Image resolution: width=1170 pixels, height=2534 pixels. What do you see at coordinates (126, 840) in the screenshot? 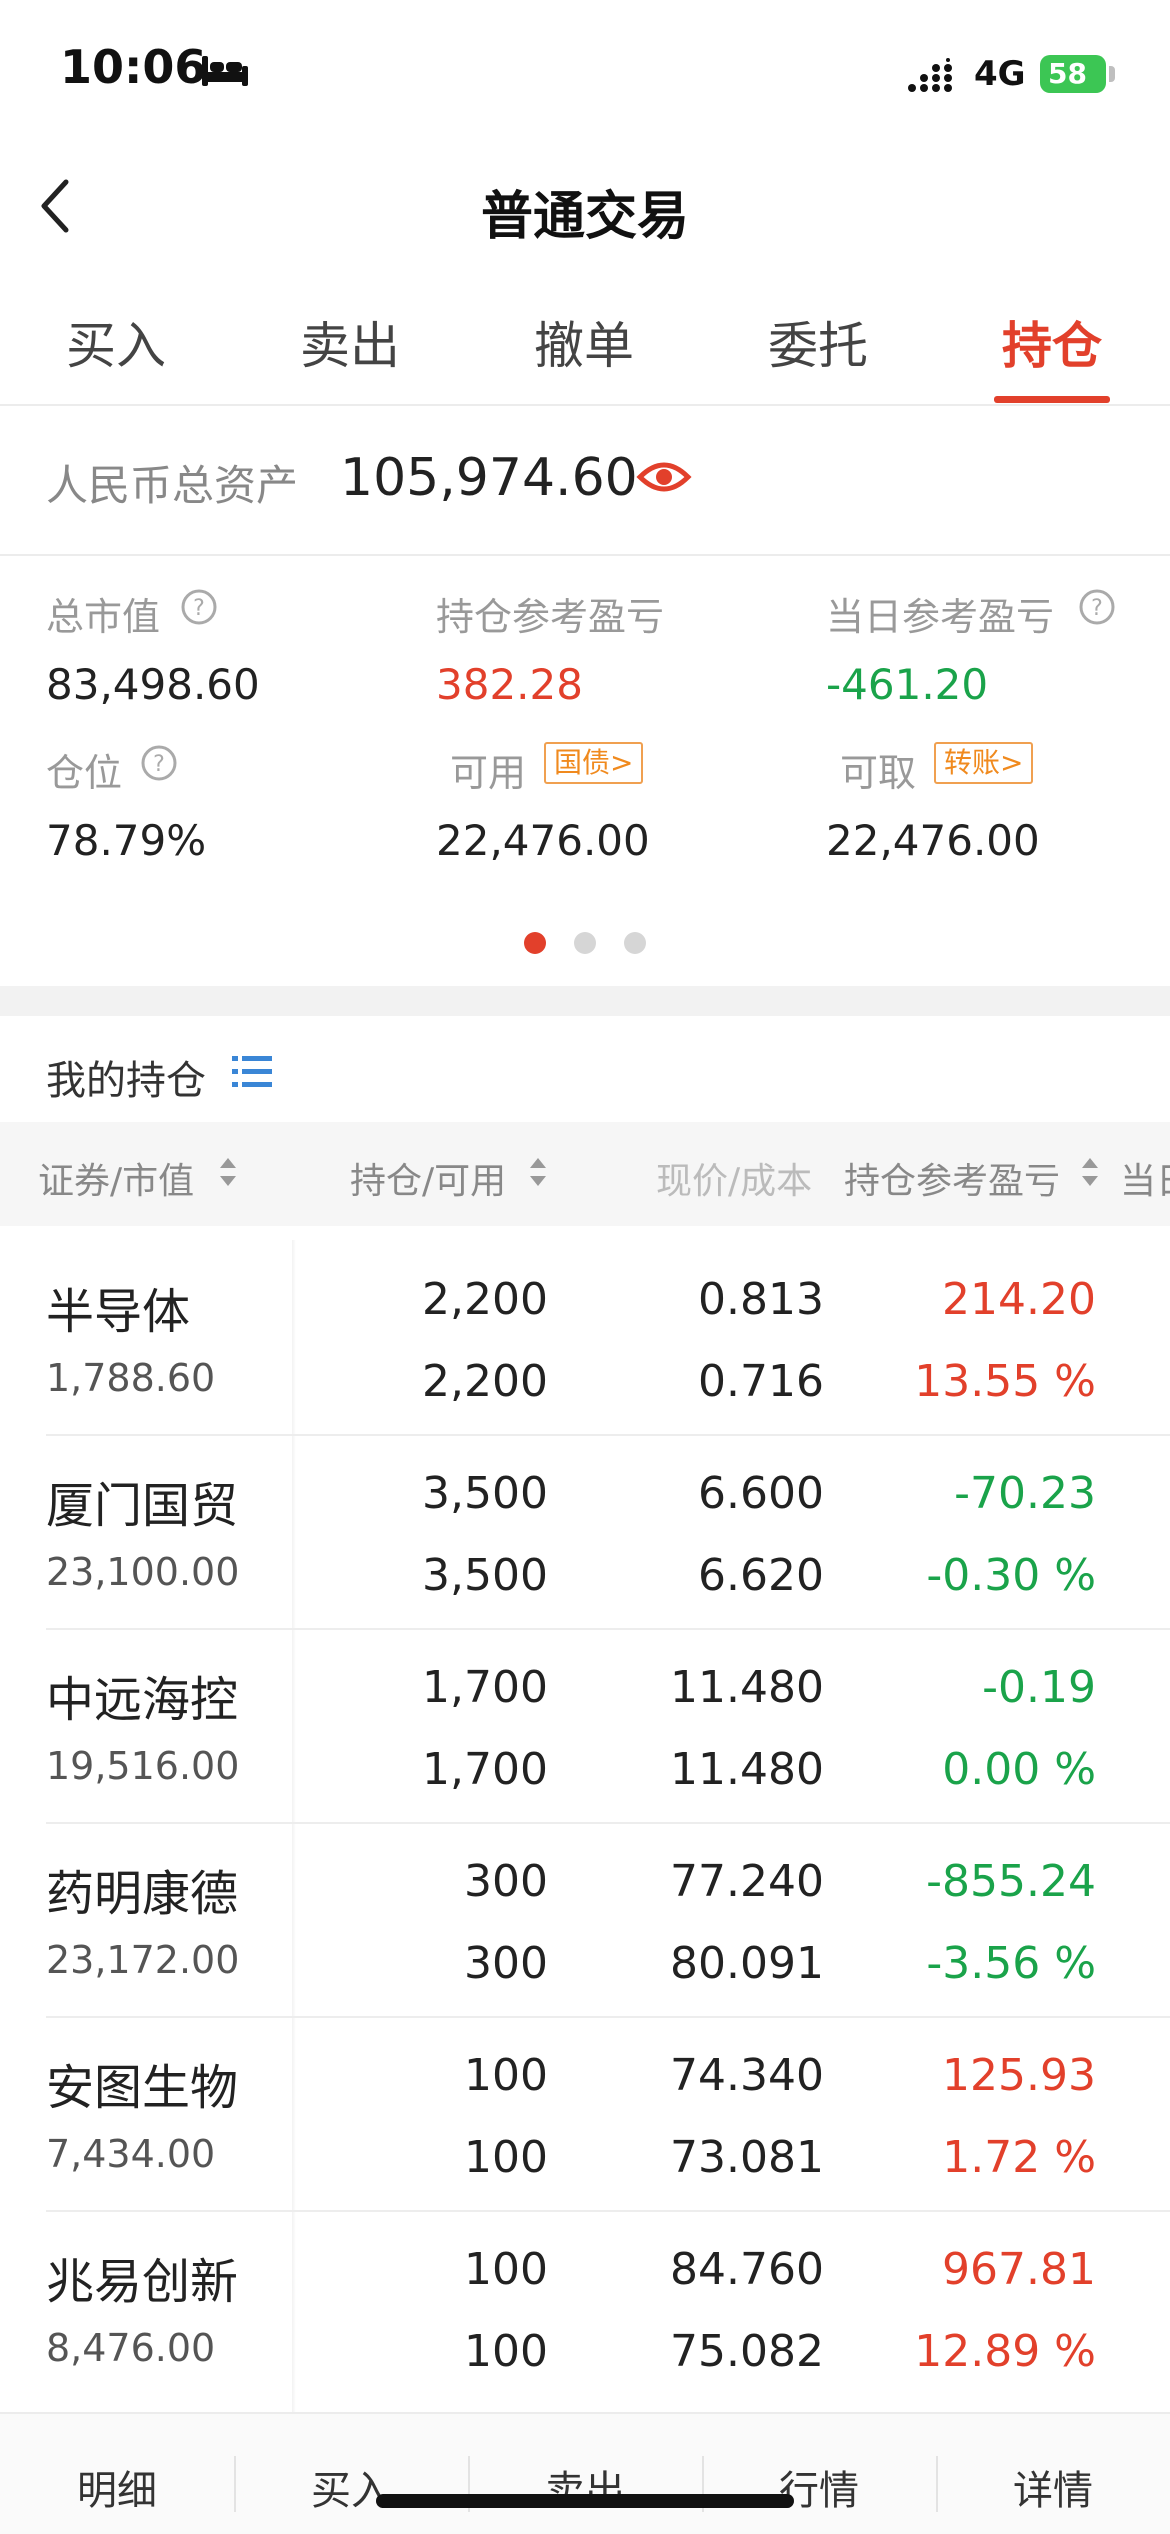
I see `position-ratio-value: 78.79%` at bounding box center [126, 840].